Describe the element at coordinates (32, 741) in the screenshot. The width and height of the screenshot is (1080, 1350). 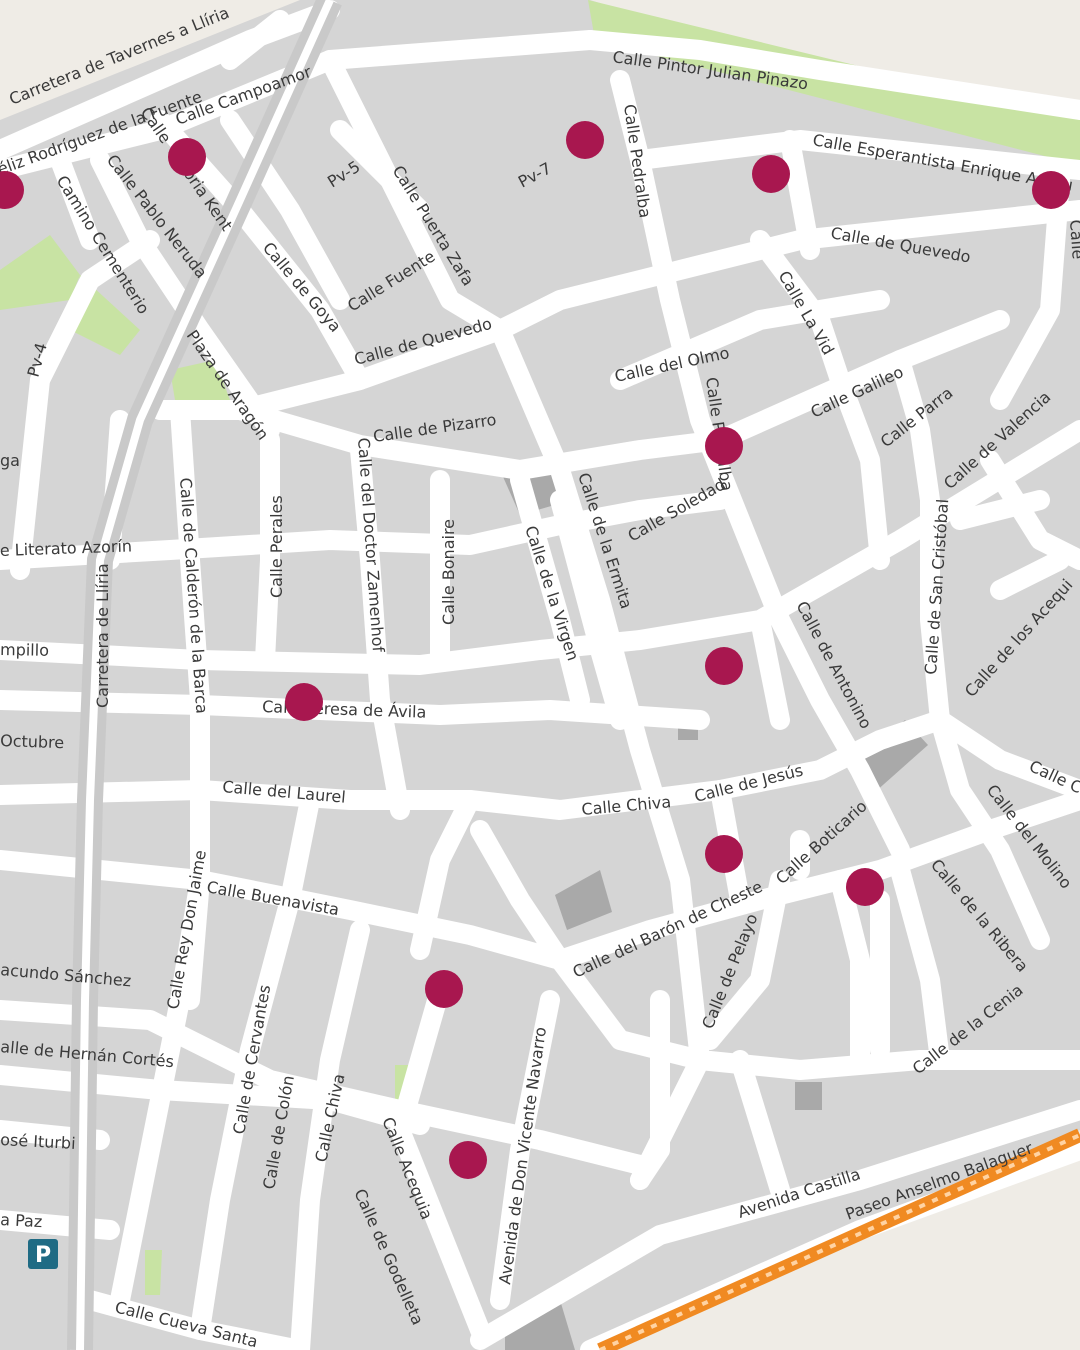
I see `street-label: Octubre` at that location.